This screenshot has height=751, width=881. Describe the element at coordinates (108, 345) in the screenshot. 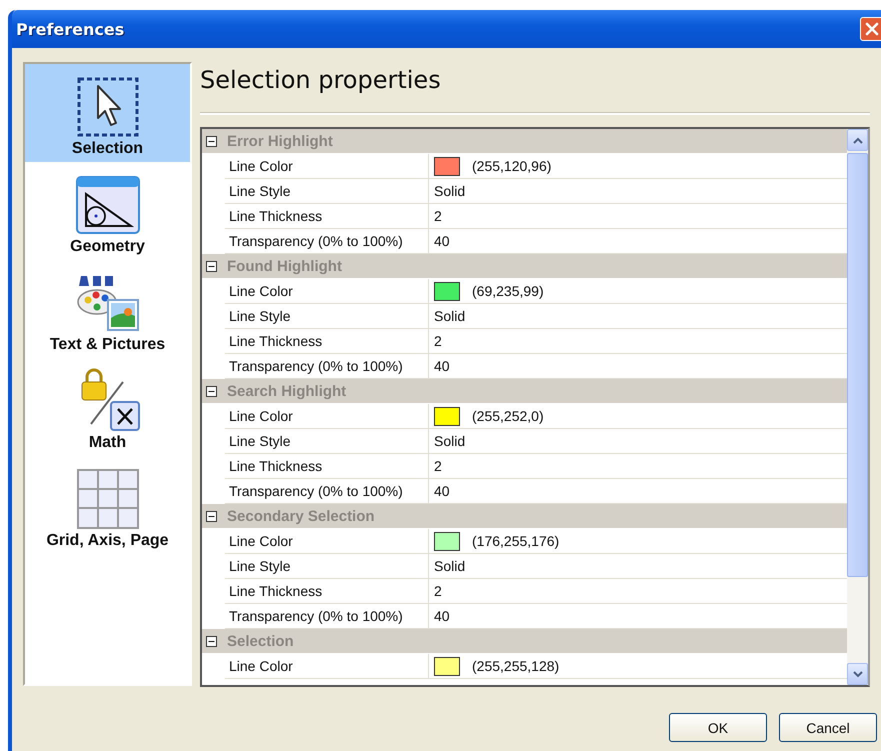

I see `category-label: Text & Pictures` at that location.